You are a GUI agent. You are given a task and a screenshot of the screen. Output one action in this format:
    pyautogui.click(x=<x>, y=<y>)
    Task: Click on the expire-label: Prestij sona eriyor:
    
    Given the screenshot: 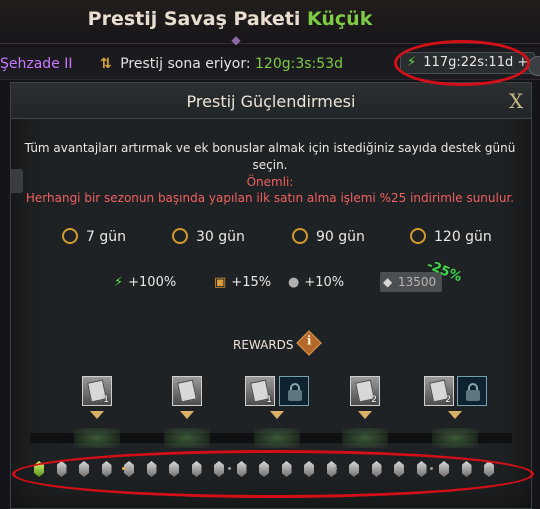 What is the action you would take?
    pyautogui.click(x=185, y=64)
    